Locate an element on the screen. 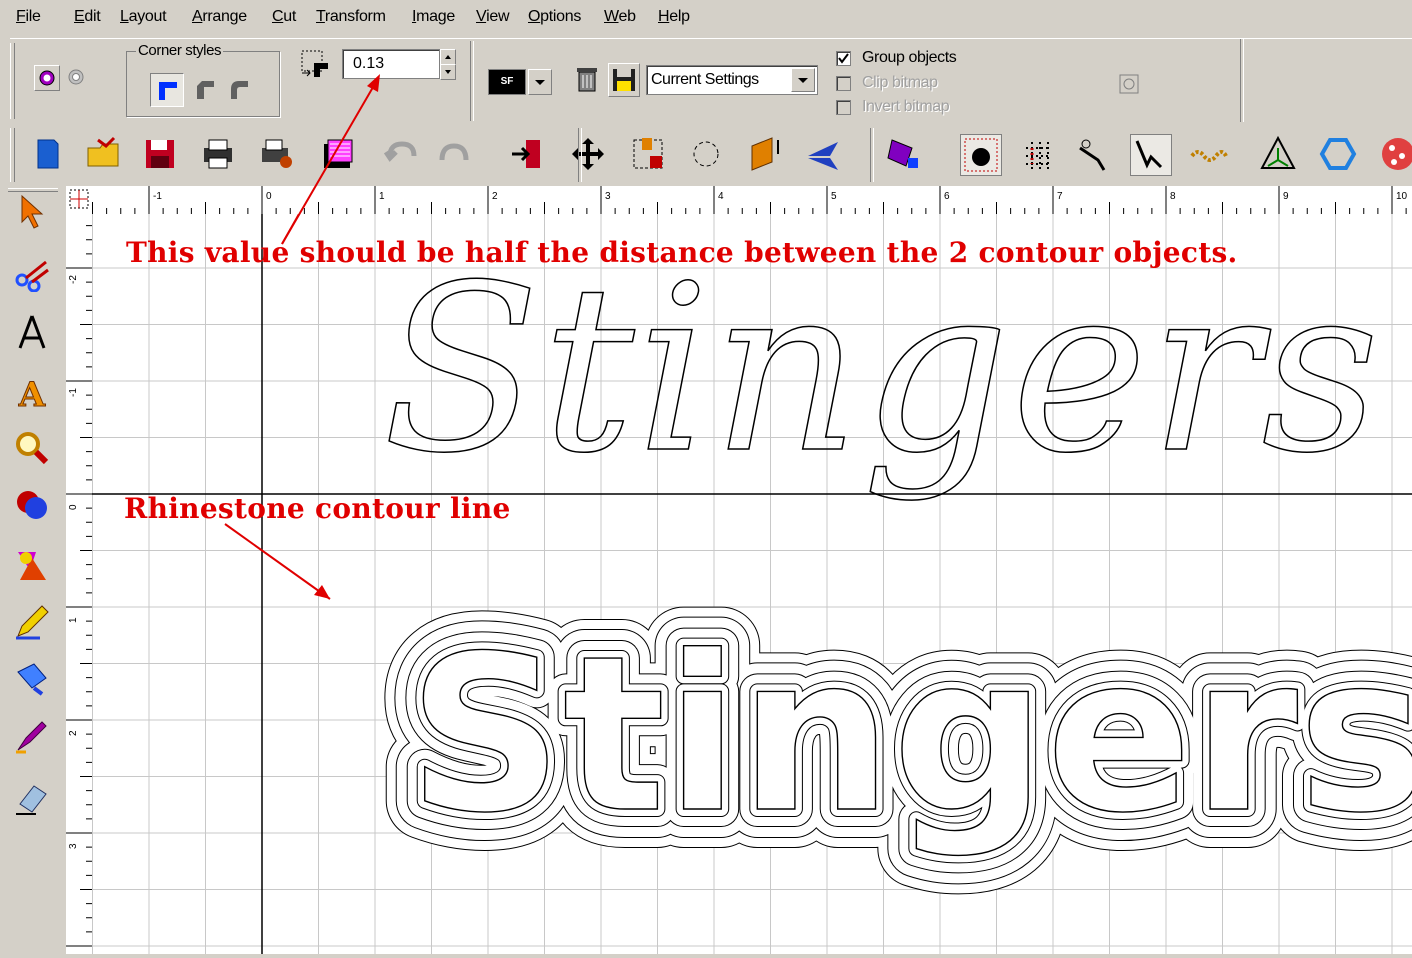  clip-bitmap-checkbox is located at coordinates (843, 83).